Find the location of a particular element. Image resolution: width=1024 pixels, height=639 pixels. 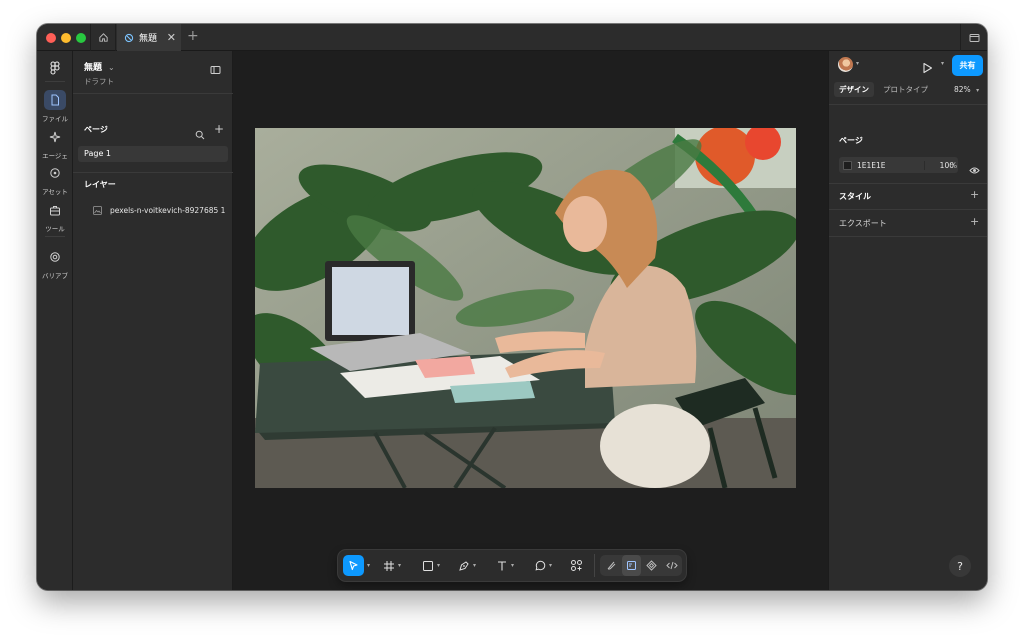

search-icon is located at coordinates (200, 135).